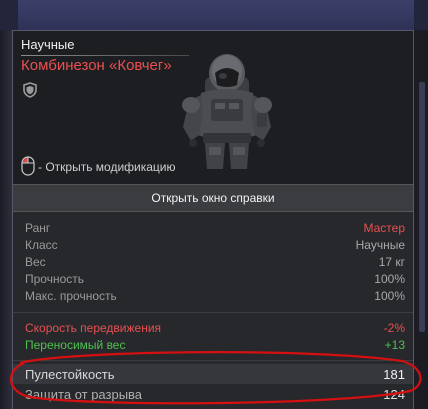  I want to click on item-name: Комбинезон «Ковчег», so click(96, 65).